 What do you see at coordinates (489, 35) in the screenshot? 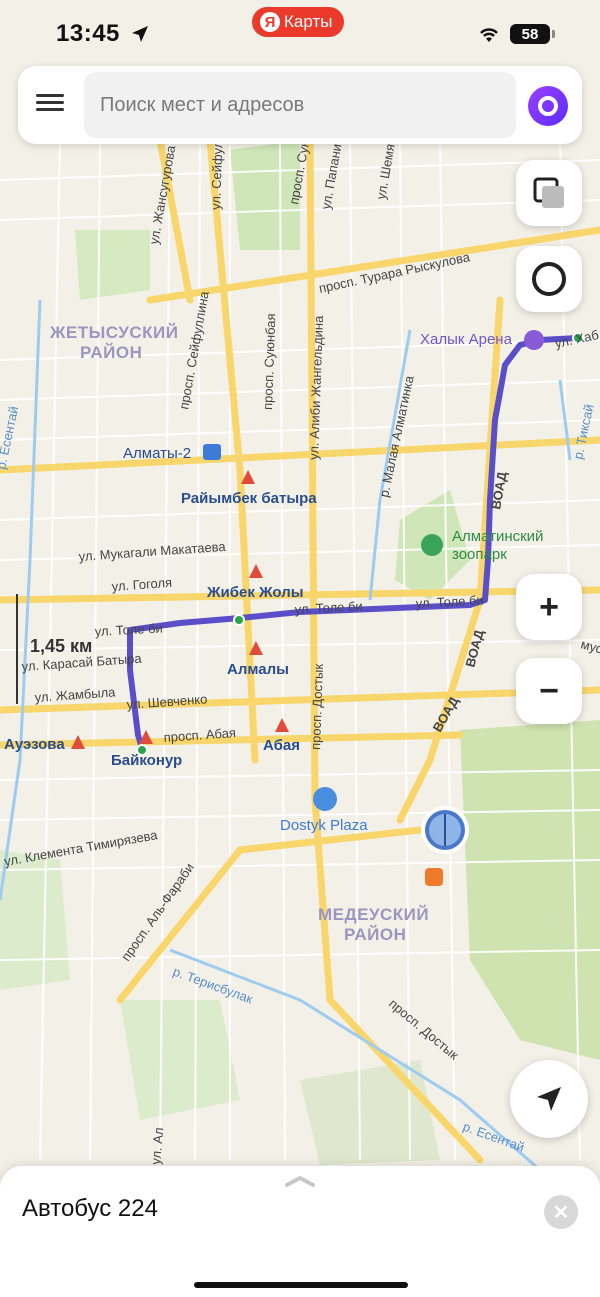
I see `wifi-icon` at bounding box center [489, 35].